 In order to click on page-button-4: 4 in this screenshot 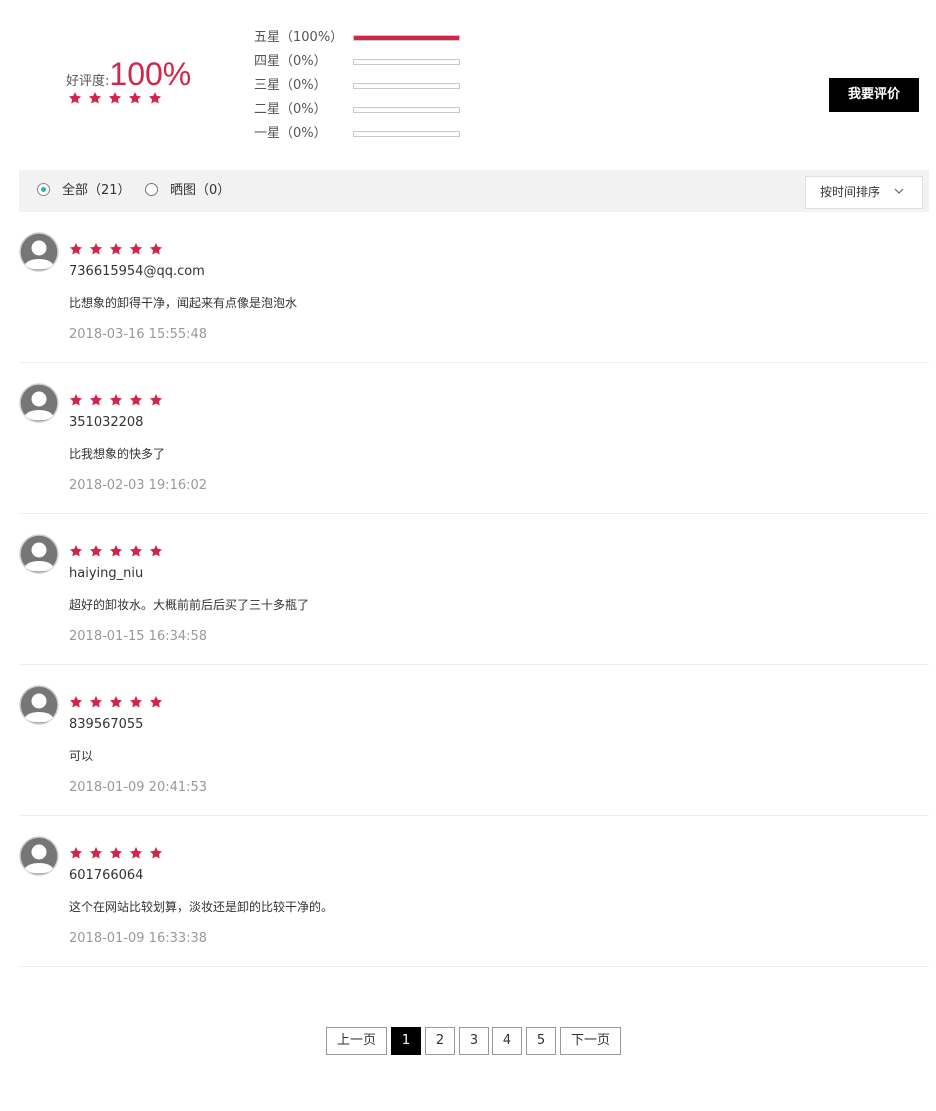, I will do `click(507, 1041)`.